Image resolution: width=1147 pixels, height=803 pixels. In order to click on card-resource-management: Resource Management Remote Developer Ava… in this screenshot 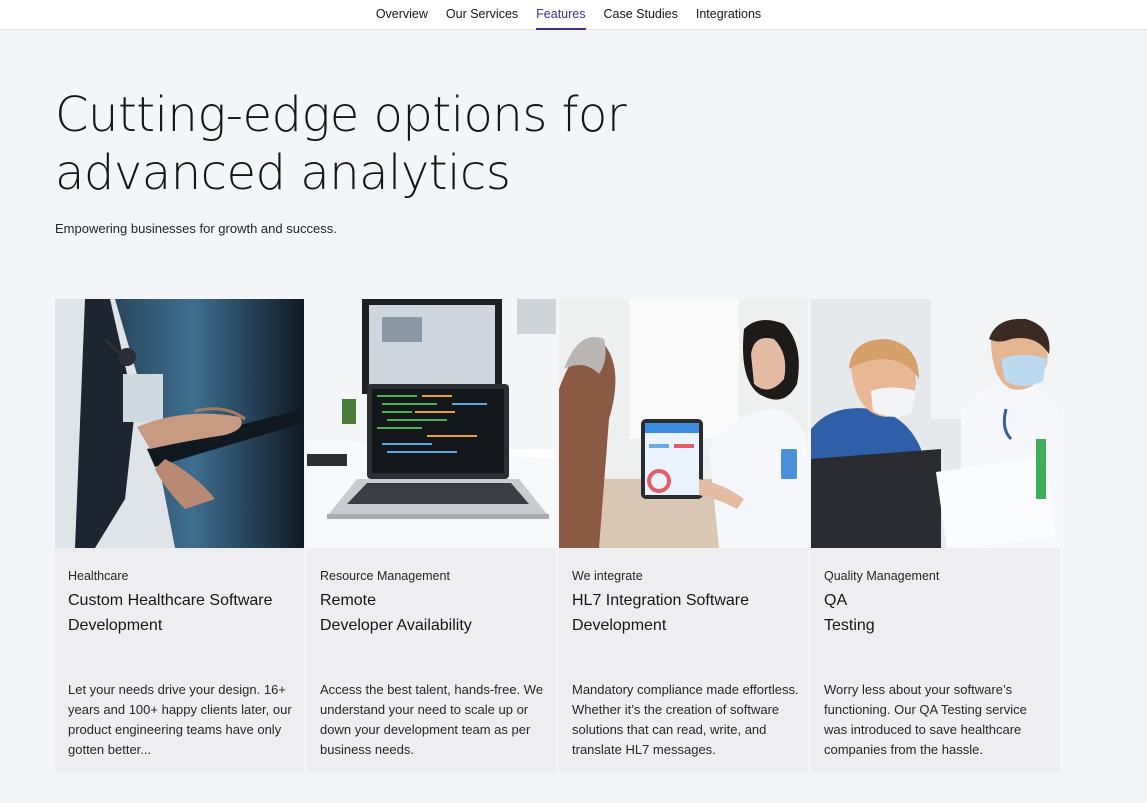, I will do `click(431, 536)`.